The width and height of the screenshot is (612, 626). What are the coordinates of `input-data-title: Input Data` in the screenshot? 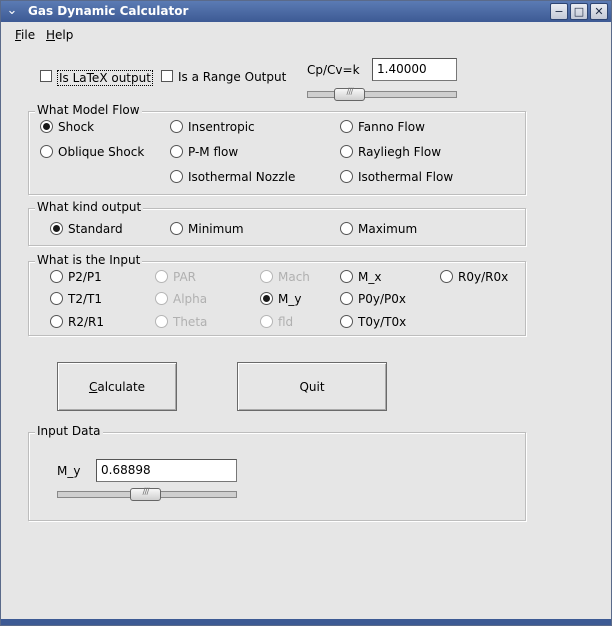 It's located at (69, 431).